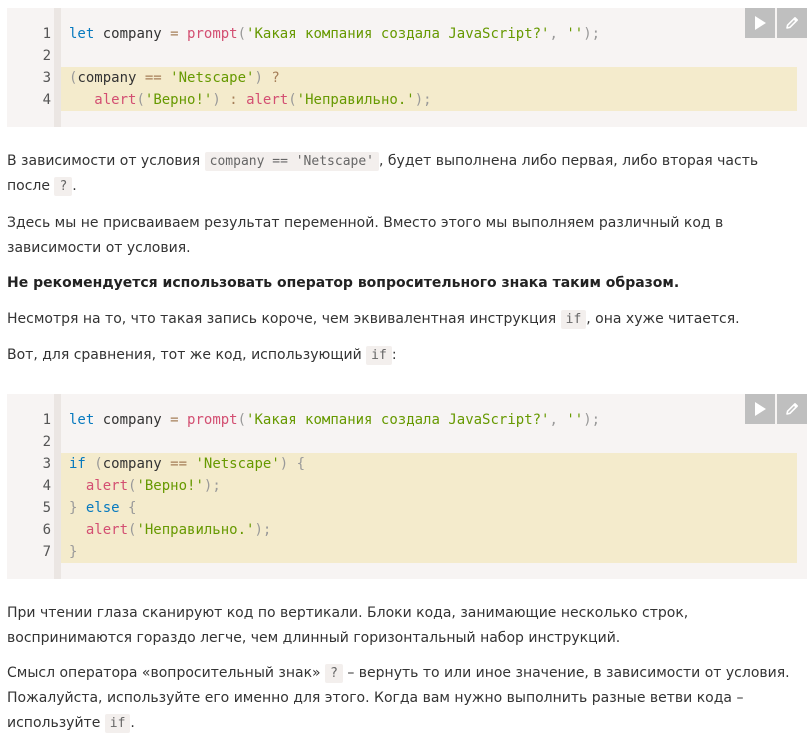  Describe the element at coordinates (275, 78) in the screenshot. I see `code-token: ?` at that location.